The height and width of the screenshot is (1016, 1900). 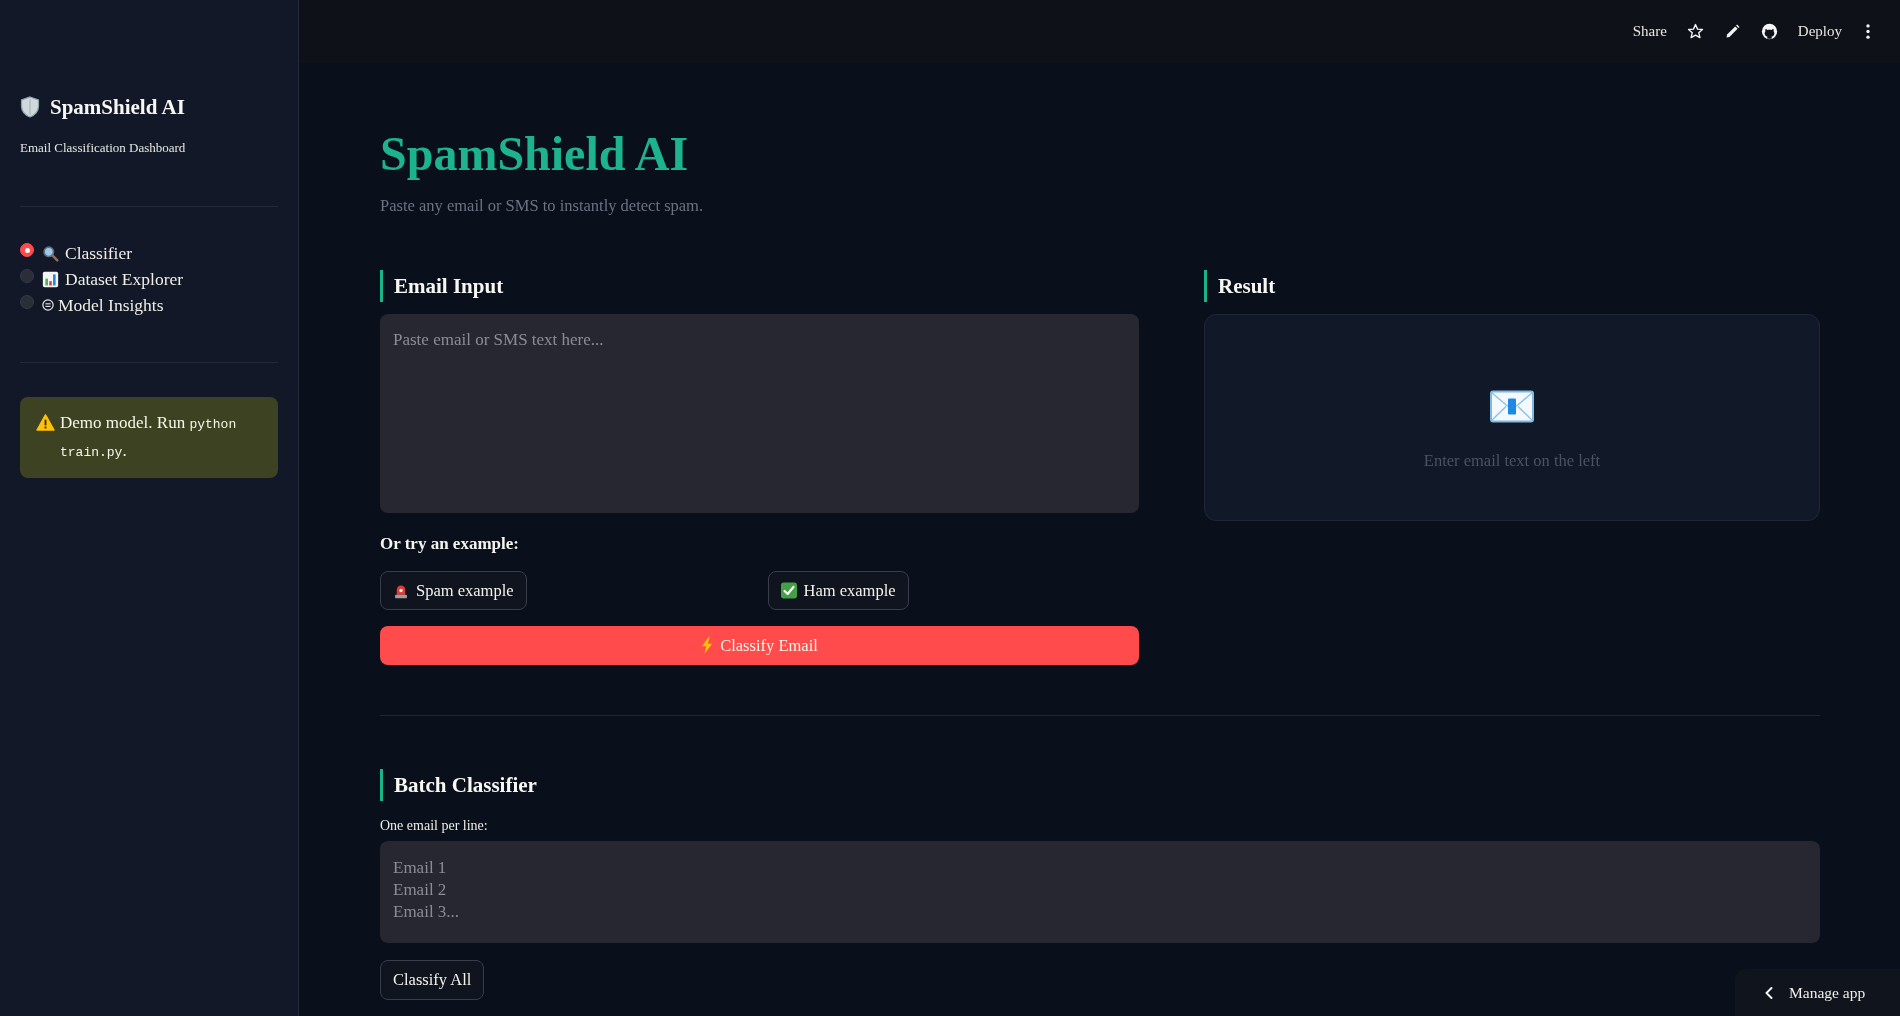 What do you see at coordinates (99, 253) in the screenshot?
I see `nav-option-label: Classifier` at bounding box center [99, 253].